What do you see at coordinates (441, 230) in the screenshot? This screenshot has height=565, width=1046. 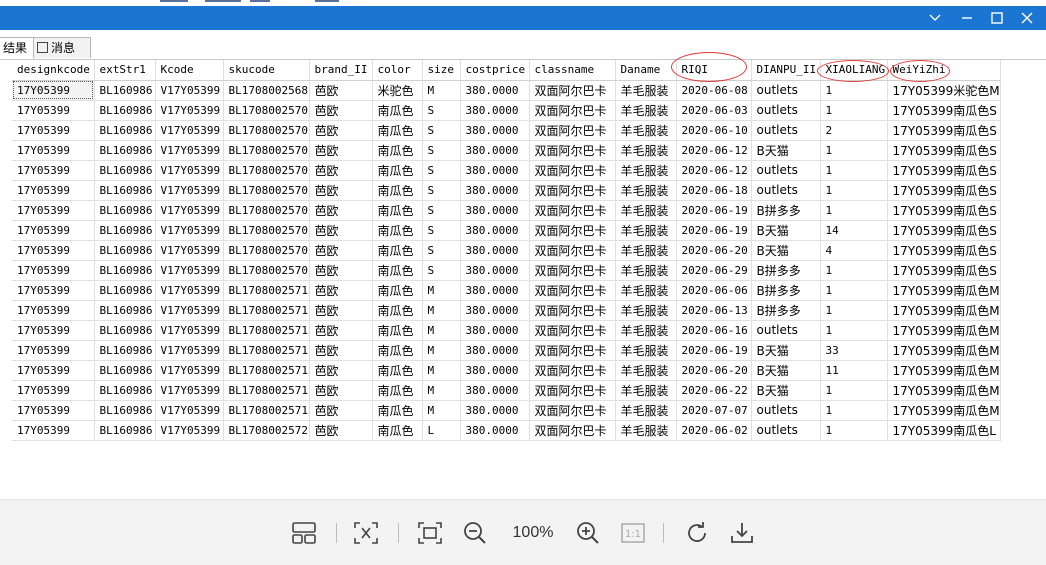 I see `table-cell: S` at bounding box center [441, 230].